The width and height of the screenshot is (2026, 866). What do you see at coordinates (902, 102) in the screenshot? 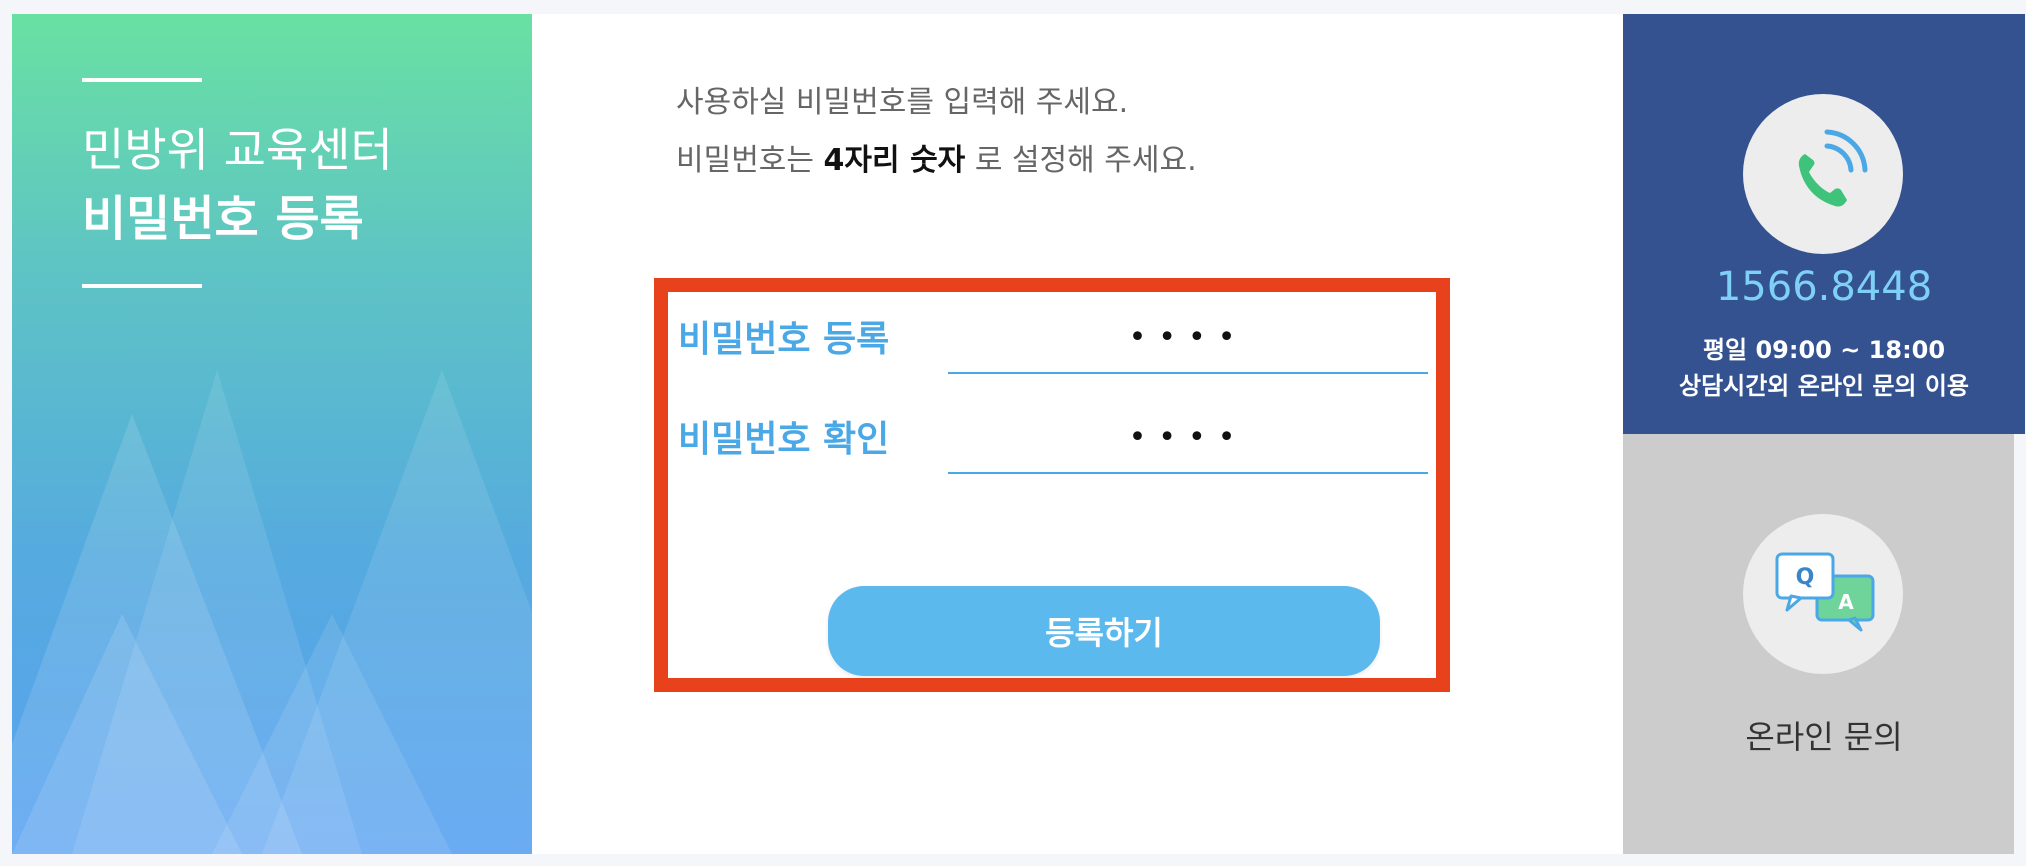
I see `instruction-line-1: 사용하실 비밀번호를 입력해 주세요.` at bounding box center [902, 102].